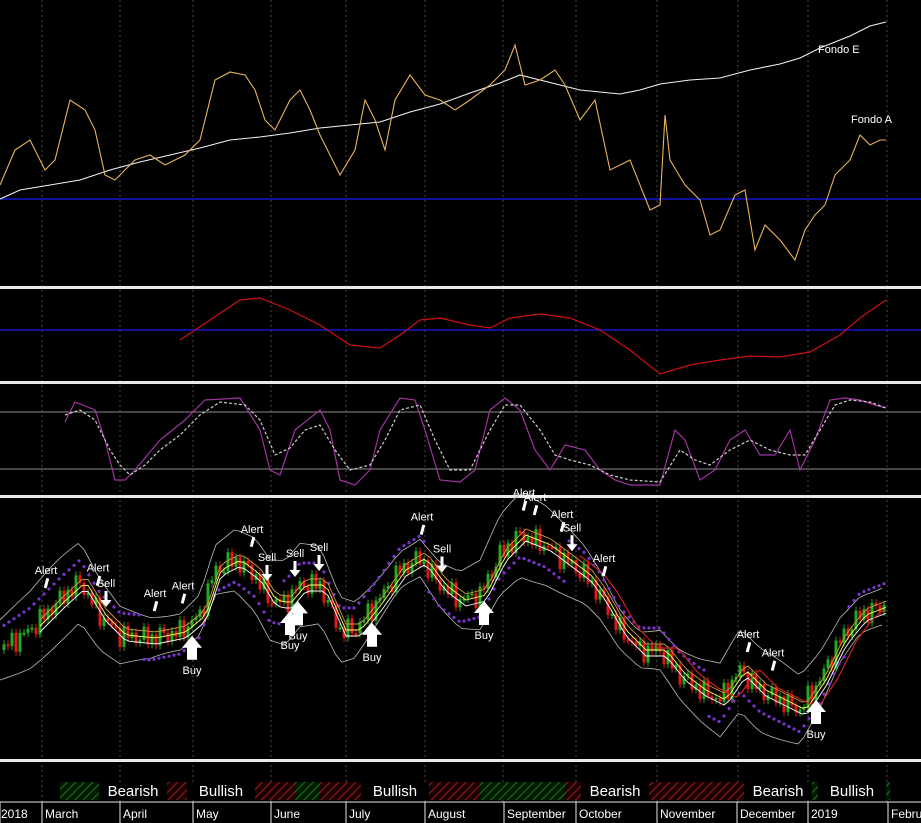 The height and width of the screenshot is (823, 921). What do you see at coordinates (852, 791) in the screenshot?
I see `regime-label-bullish: Bullish` at bounding box center [852, 791].